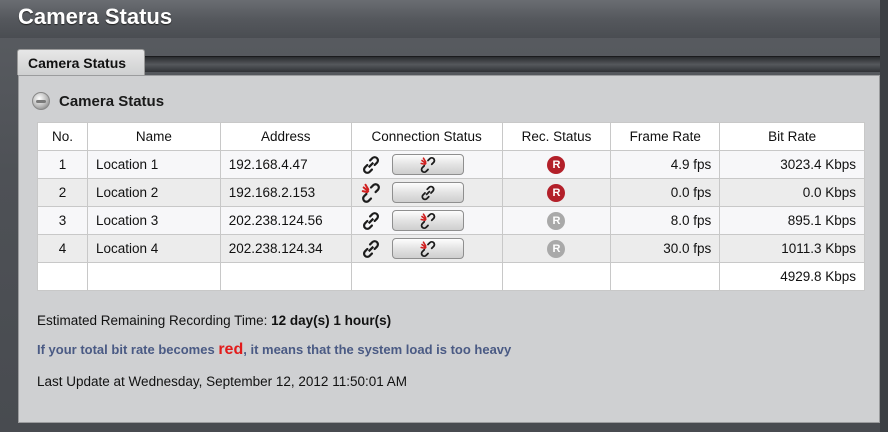 This screenshot has height=432, width=888. Describe the element at coordinates (81, 62) in the screenshot. I see `tab-camera-status: Camera Status` at that location.